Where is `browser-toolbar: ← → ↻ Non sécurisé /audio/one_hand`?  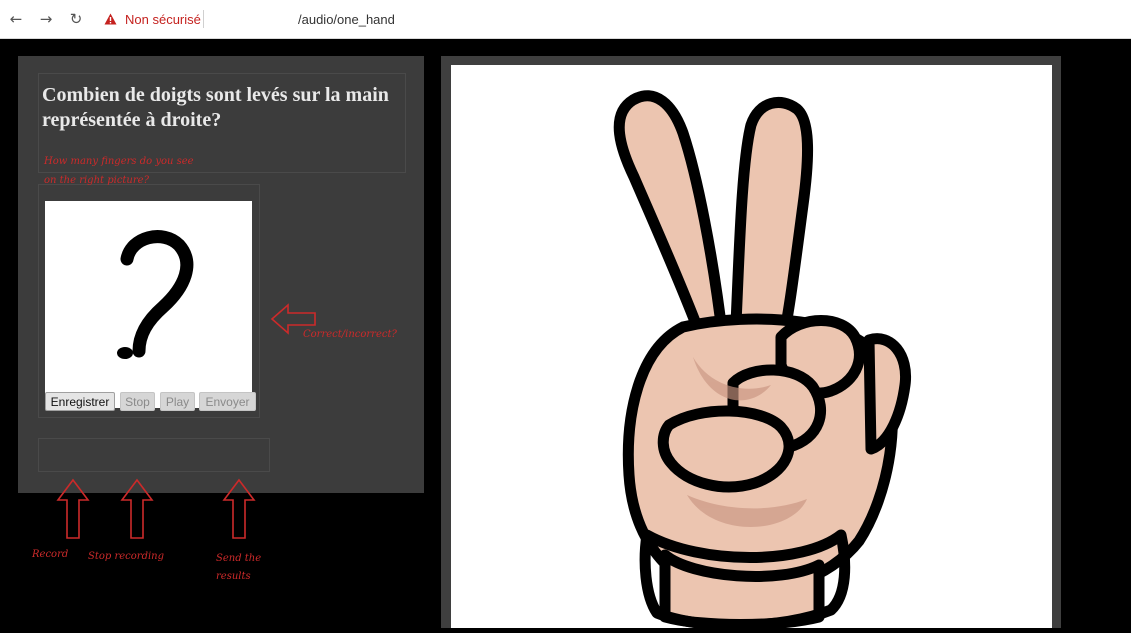
browser-toolbar: ← → ↻ Non sécurisé /audio/one_hand is located at coordinates (565, 19).